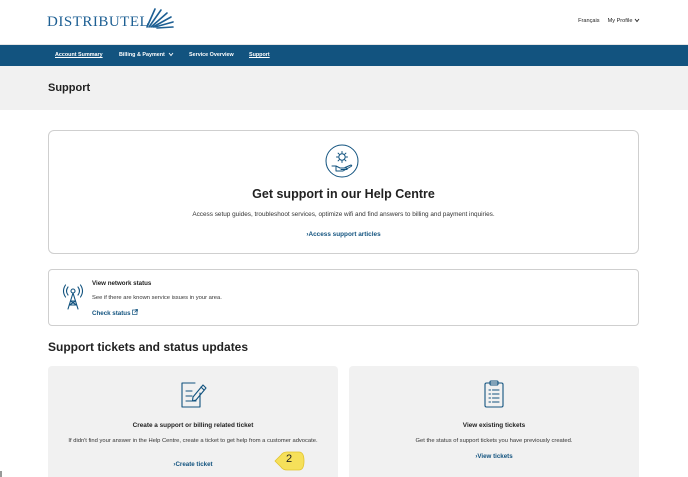  I want to click on external-link-icon, so click(135, 312).